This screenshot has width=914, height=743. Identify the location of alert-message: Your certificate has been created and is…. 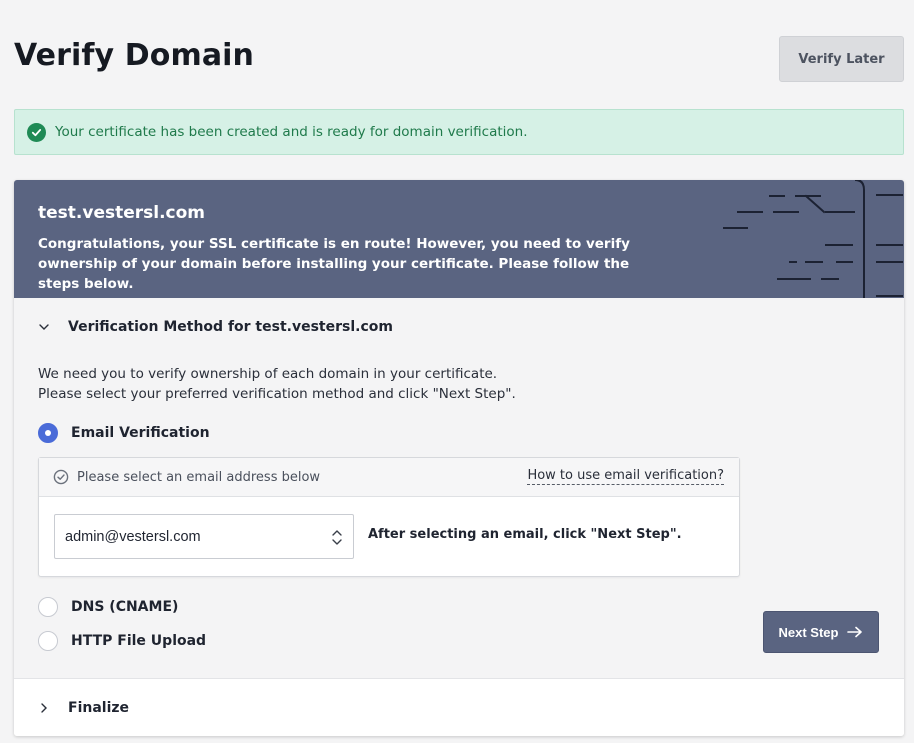
(291, 132).